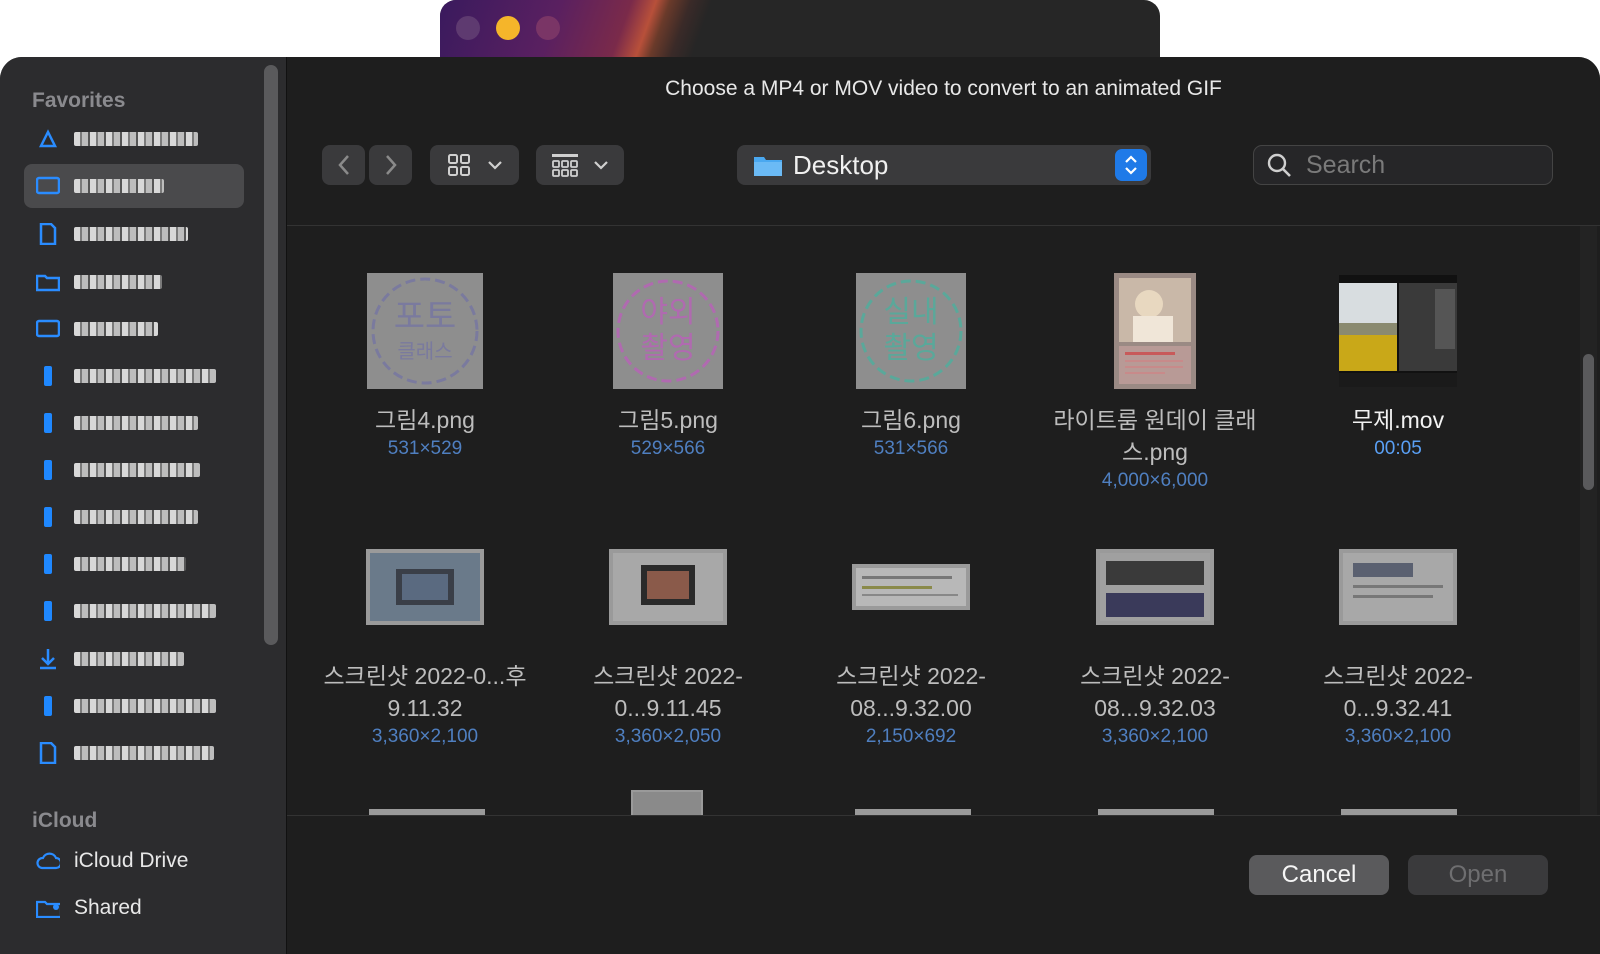 This screenshot has height=954, width=1600. What do you see at coordinates (1421, 165) in the screenshot?
I see `search-input` at bounding box center [1421, 165].